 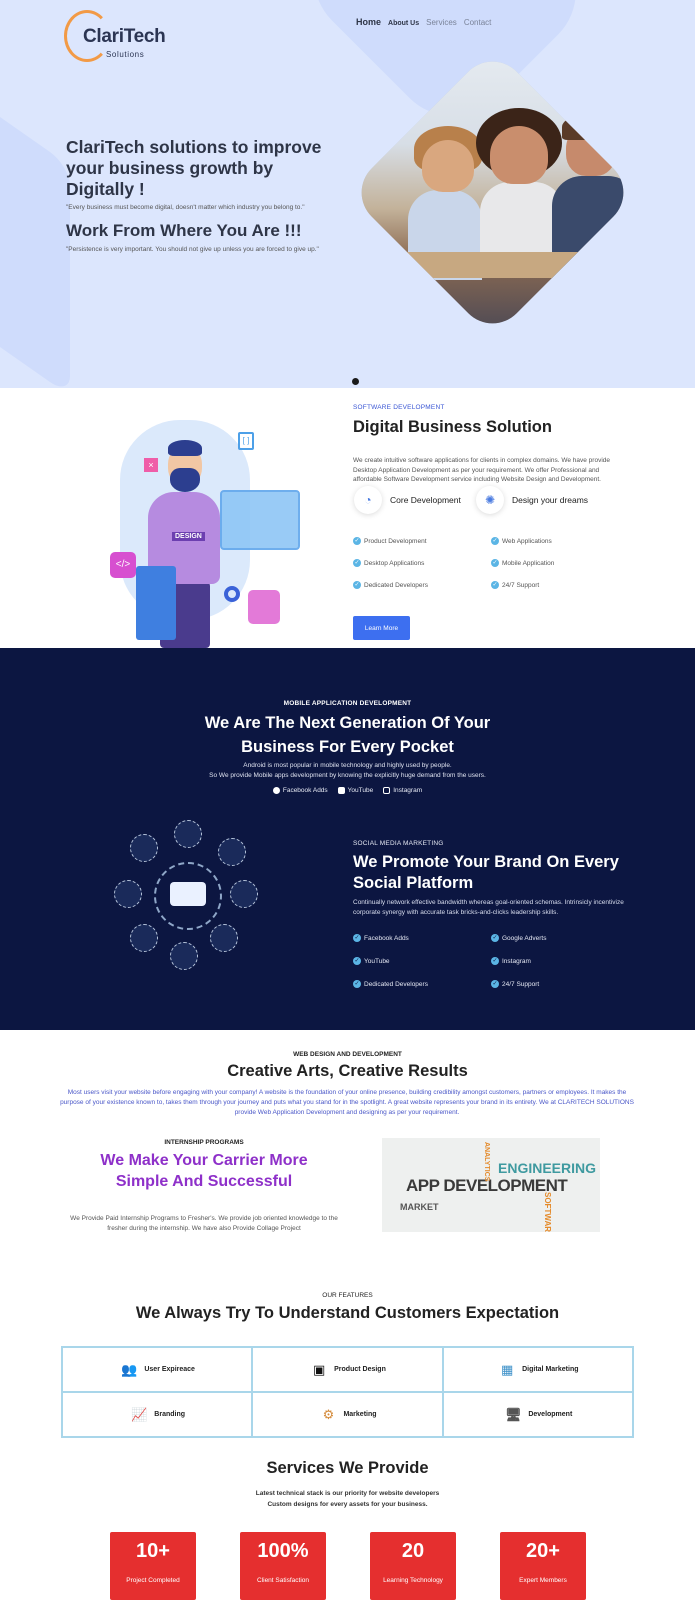 What do you see at coordinates (224, 938) in the screenshot?
I see `pie-chart-icon` at bounding box center [224, 938].